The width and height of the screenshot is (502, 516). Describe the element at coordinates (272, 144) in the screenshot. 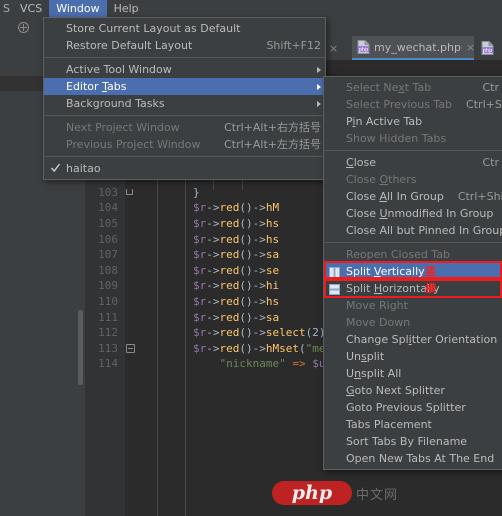

I see `menu-item-shortcut: Ctrl+Alt+左方括号` at that location.